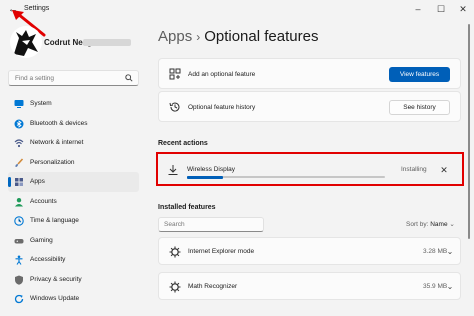  What do you see at coordinates (309, 251) in the screenshot?
I see `installed-feature-row: Internet Explorer mode 3.28 MB ⌄` at bounding box center [309, 251].